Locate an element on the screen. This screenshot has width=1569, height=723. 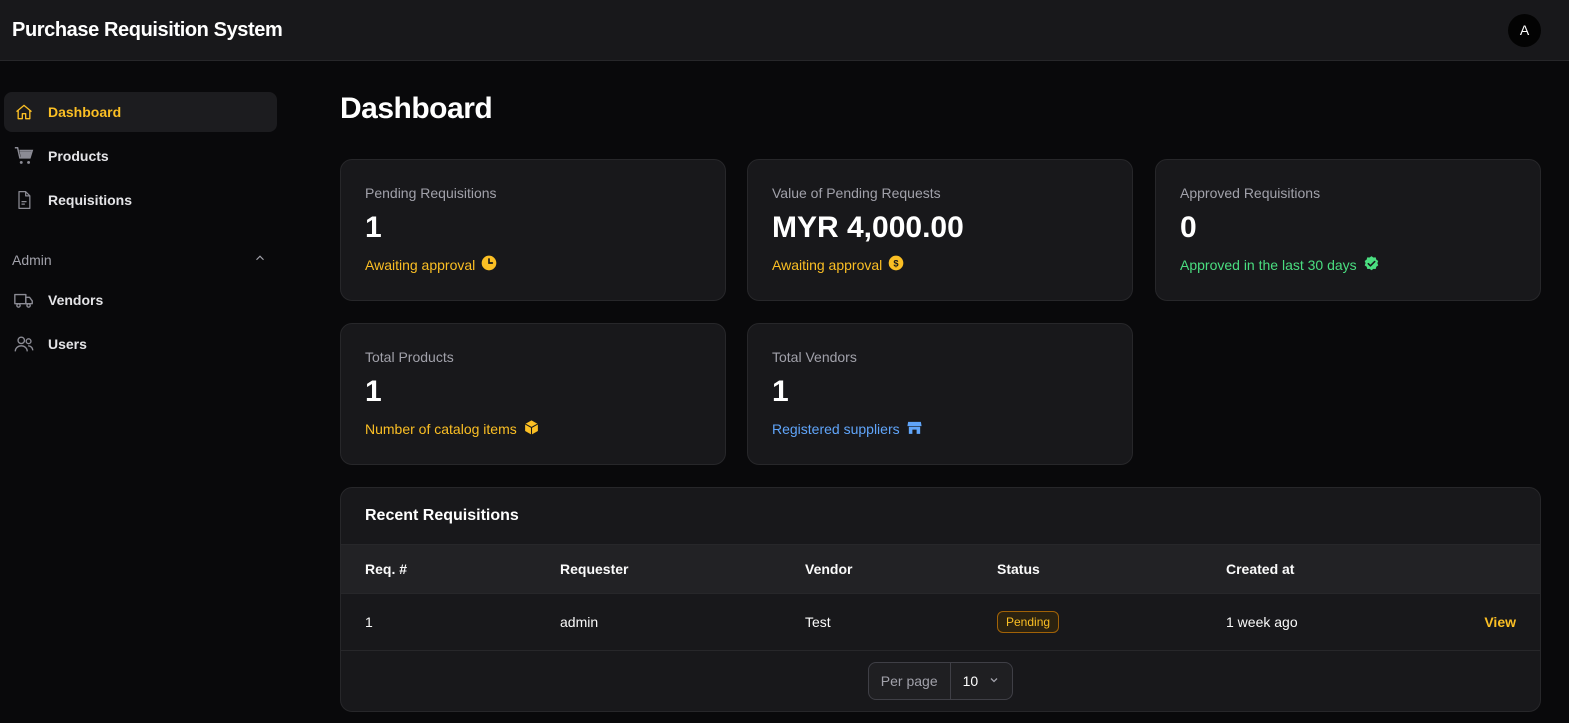
stat-value: 0 is located at coordinates (1188, 227).